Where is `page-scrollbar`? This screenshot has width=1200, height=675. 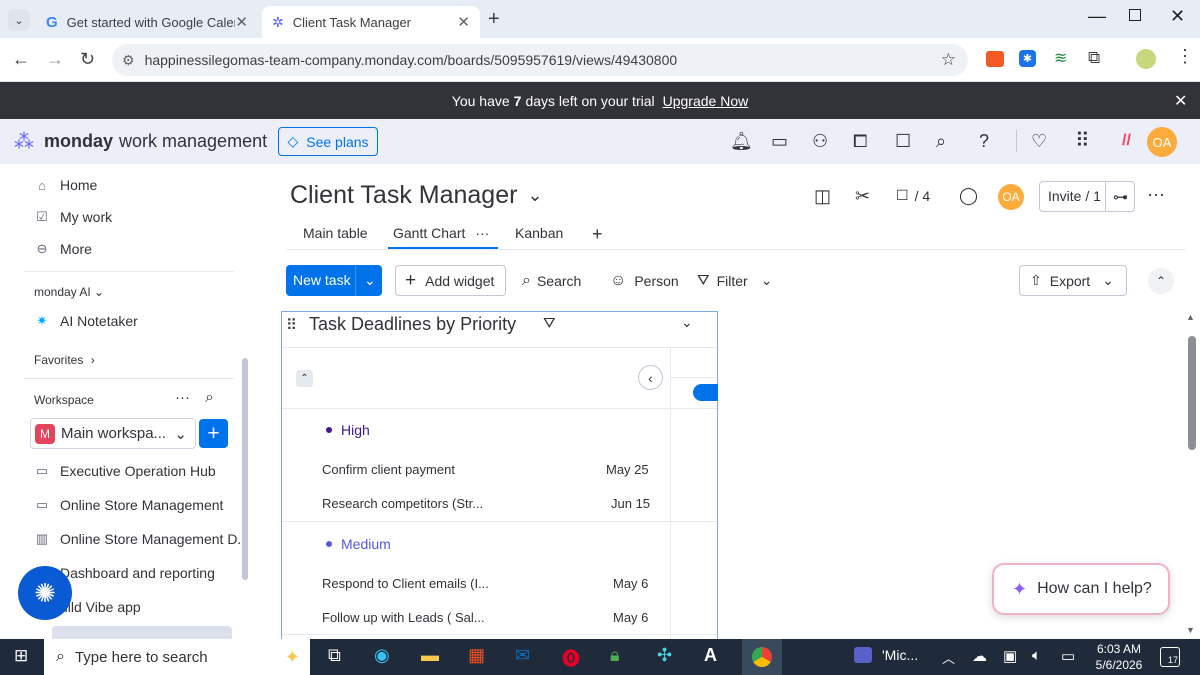
page-scrollbar is located at coordinates (1192, 393).